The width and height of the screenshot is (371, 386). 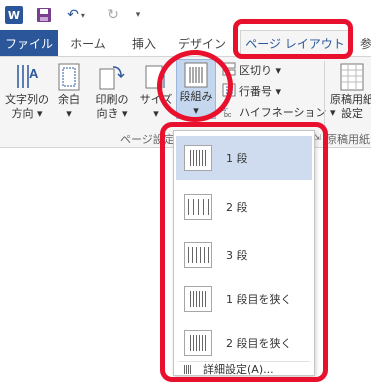 I want to click on text-direction-button: A 文字列の 方向 ▾, so click(x=27, y=91).